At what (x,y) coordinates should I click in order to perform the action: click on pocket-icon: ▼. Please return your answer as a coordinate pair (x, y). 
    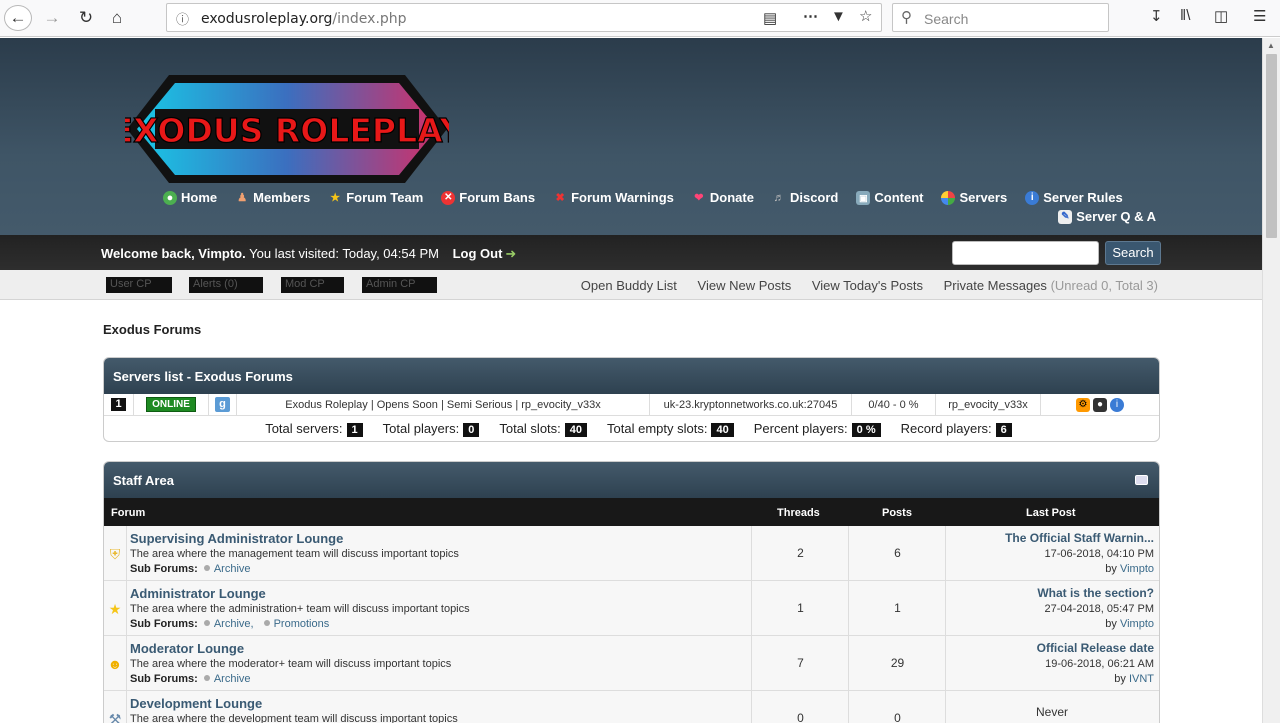
    Looking at the image, I should click on (838, 16).